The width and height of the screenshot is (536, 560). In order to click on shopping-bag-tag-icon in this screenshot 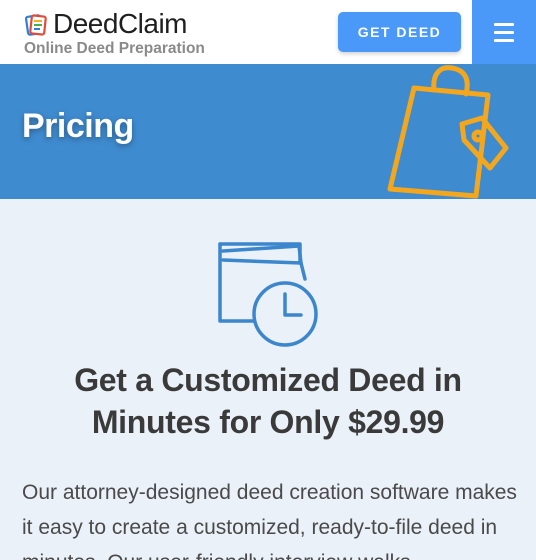, I will do `click(448, 132)`.